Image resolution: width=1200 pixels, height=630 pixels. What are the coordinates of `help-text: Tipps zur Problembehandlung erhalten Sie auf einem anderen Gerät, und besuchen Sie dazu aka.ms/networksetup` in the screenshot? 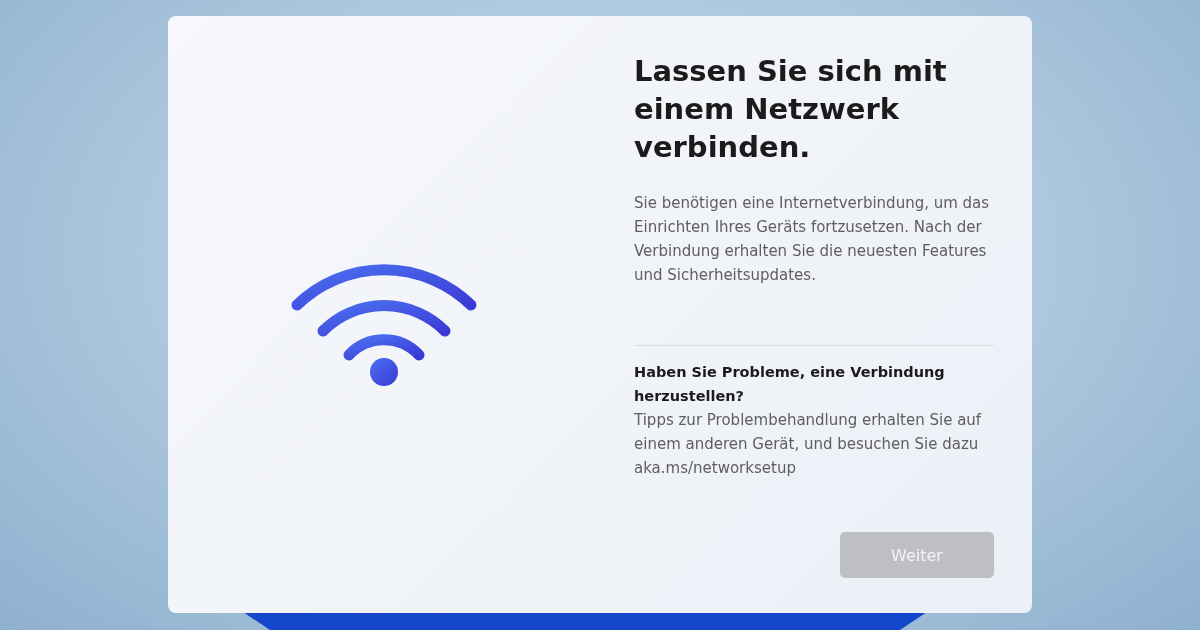 It's located at (808, 444).